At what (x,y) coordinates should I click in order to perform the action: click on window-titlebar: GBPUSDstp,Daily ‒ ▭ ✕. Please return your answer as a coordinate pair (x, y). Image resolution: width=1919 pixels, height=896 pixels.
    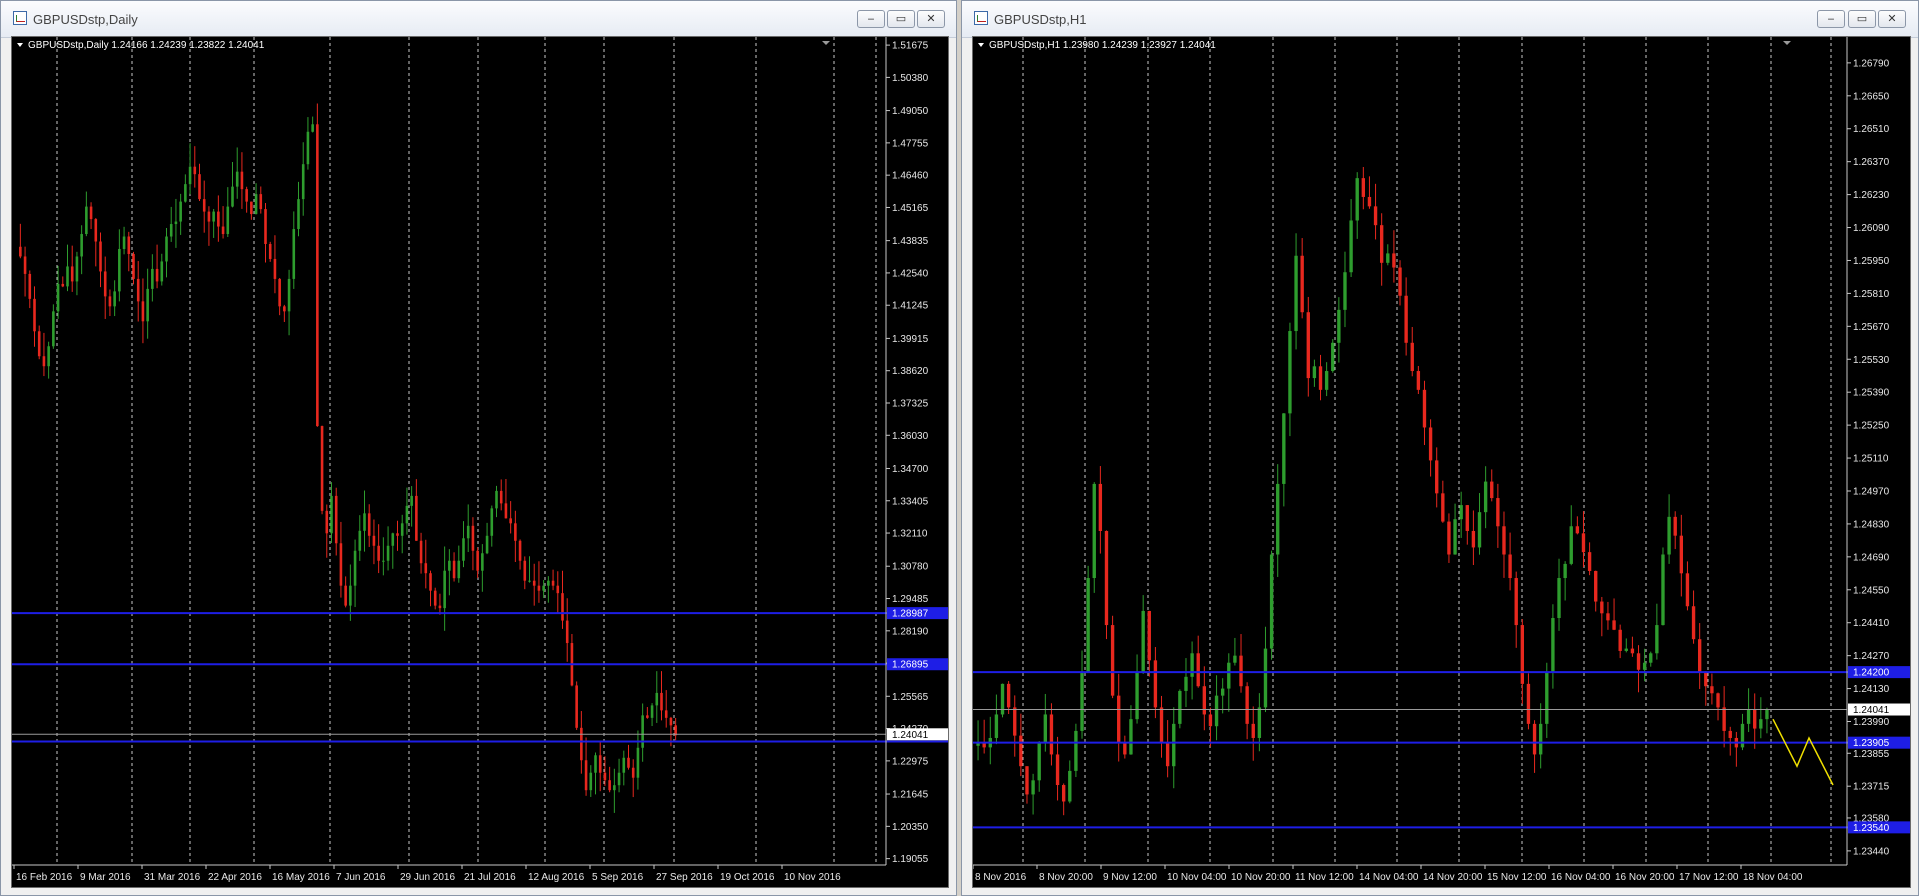
    Looking at the image, I should click on (478, 19).